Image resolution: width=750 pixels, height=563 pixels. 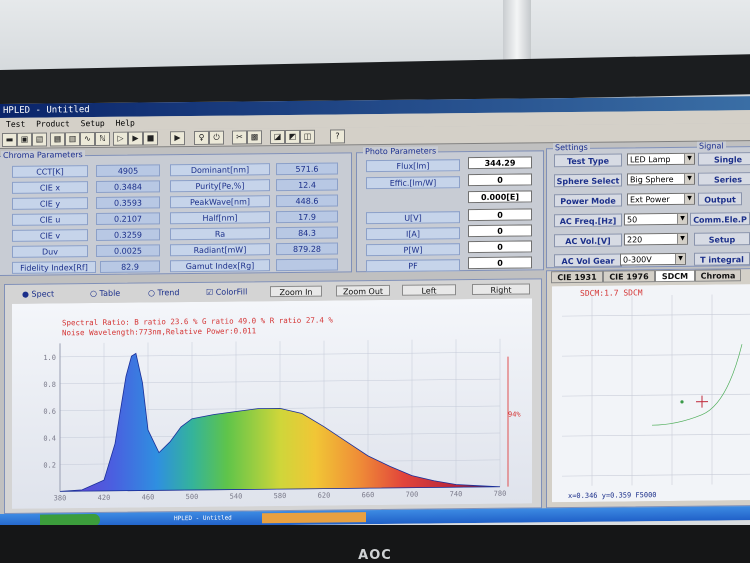 What do you see at coordinates (220, 250) in the screenshot?
I see `radiant-label: Radiant[mW]` at bounding box center [220, 250].